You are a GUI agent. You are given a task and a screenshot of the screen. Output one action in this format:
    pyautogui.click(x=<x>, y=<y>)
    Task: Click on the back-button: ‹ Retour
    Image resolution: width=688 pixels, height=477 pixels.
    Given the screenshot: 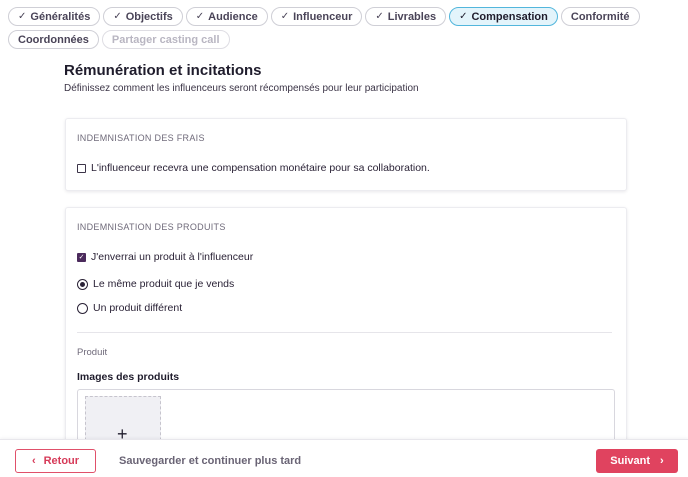 What is the action you would take?
    pyautogui.click(x=55, y=461)
    